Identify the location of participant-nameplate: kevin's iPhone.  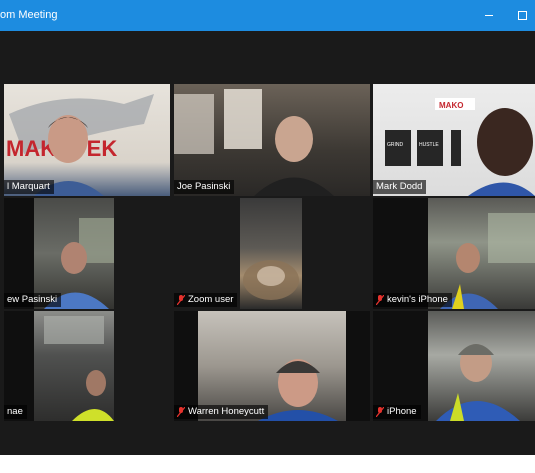
(412, 300).